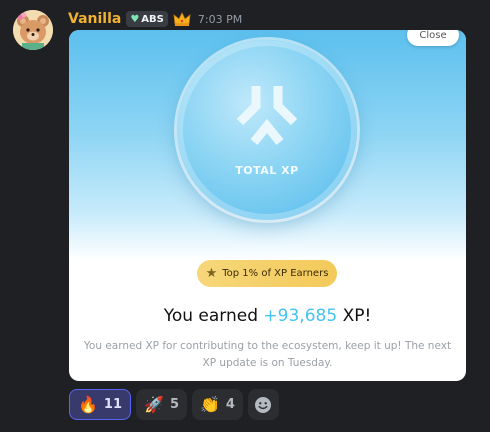  I want to click on username: Vanilla, so click(94, 19).